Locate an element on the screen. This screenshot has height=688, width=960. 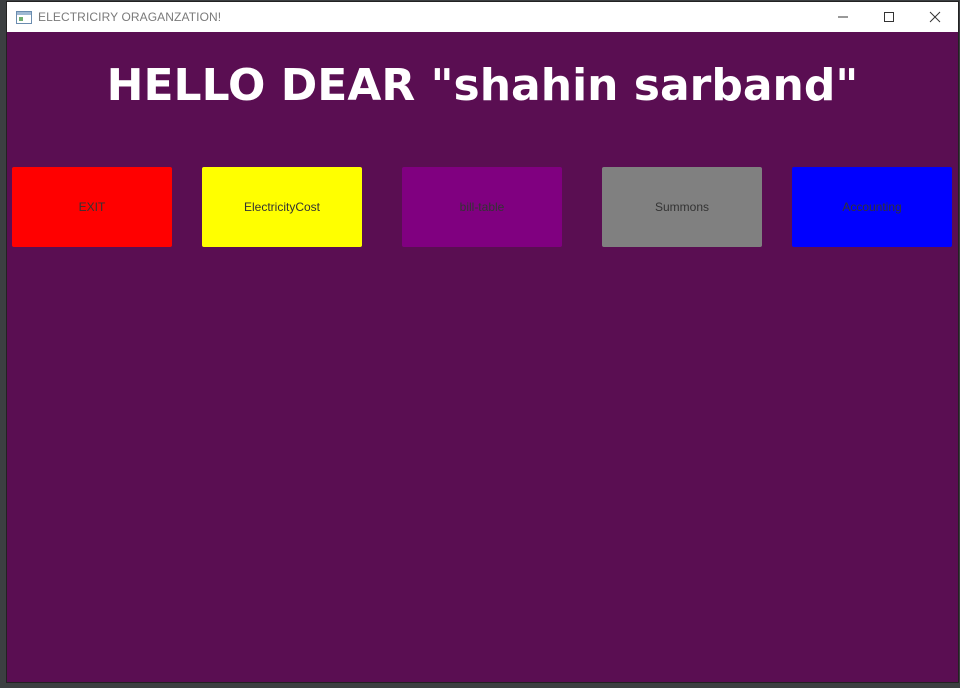
maximize-button is located at coordinates (889, 17).